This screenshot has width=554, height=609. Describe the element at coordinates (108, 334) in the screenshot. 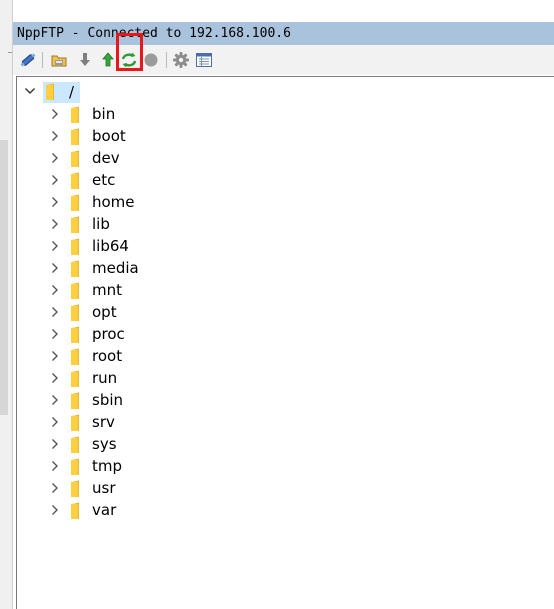

I see `tree-item-label: proc` at that location.